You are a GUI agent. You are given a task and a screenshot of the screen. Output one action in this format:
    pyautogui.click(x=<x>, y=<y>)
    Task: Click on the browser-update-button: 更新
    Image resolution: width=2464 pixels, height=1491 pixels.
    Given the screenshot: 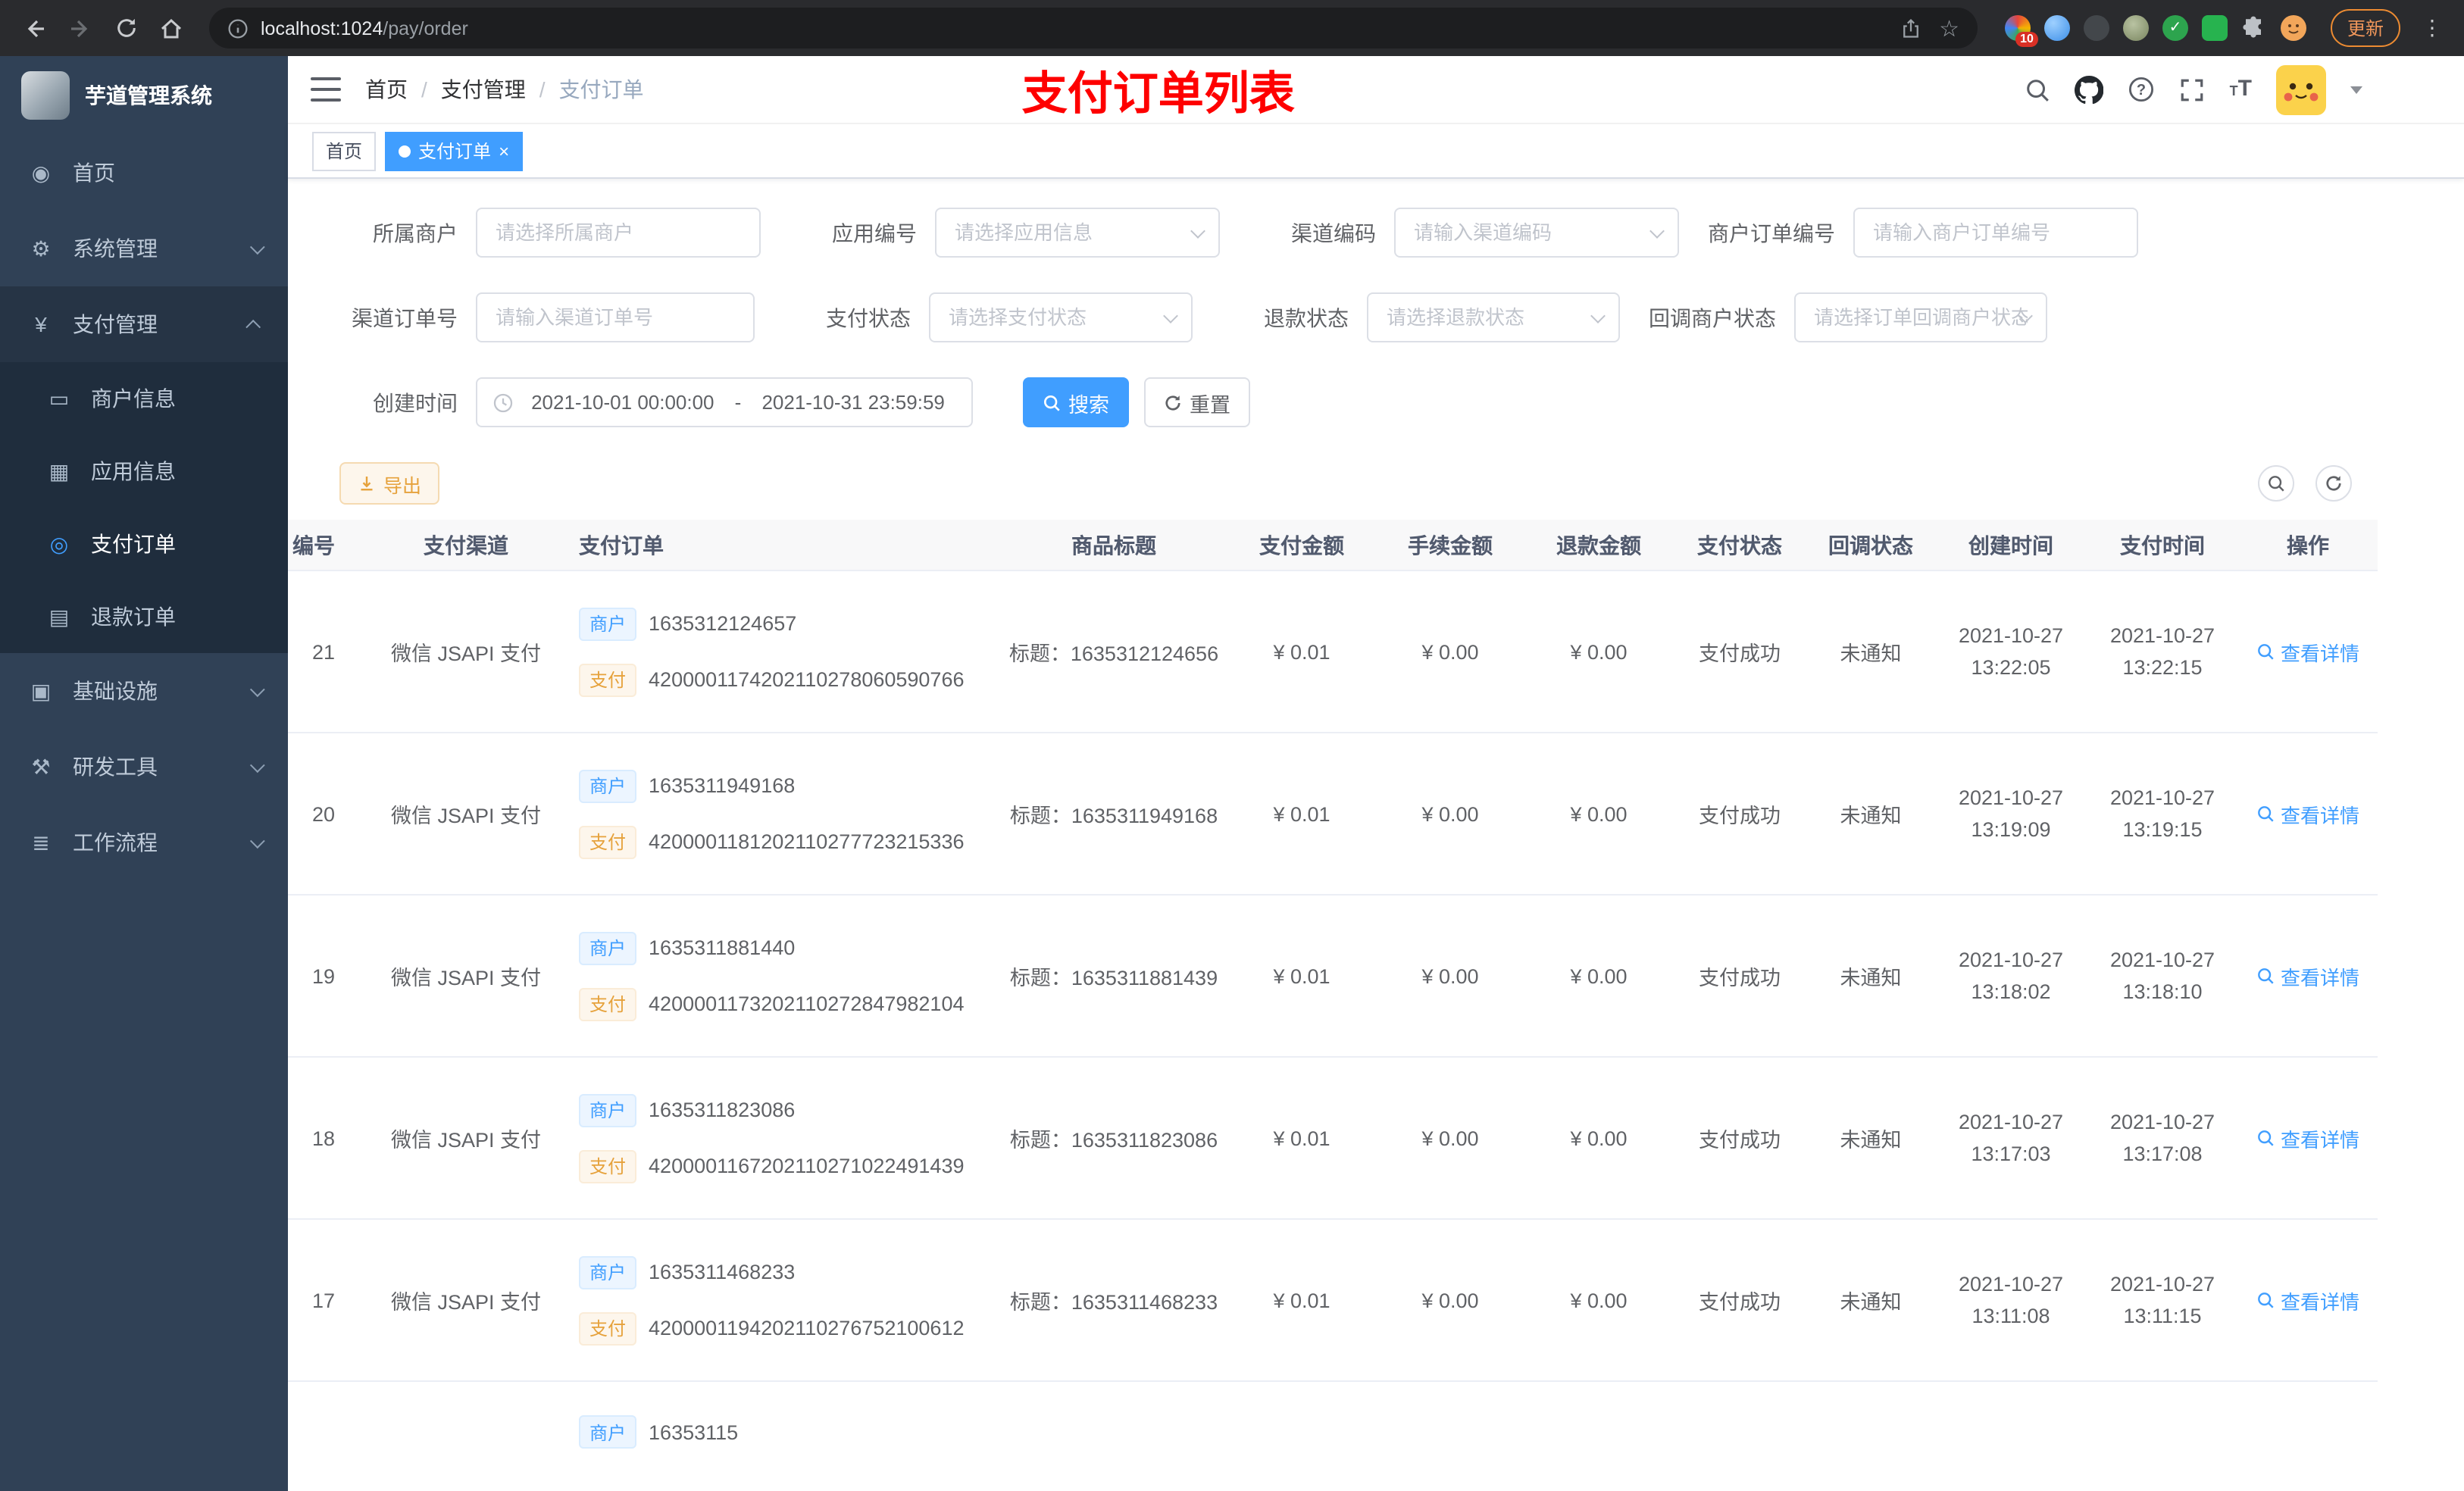 What is the action you would take?
    pyautogui.click(x=2365, y=28)
    